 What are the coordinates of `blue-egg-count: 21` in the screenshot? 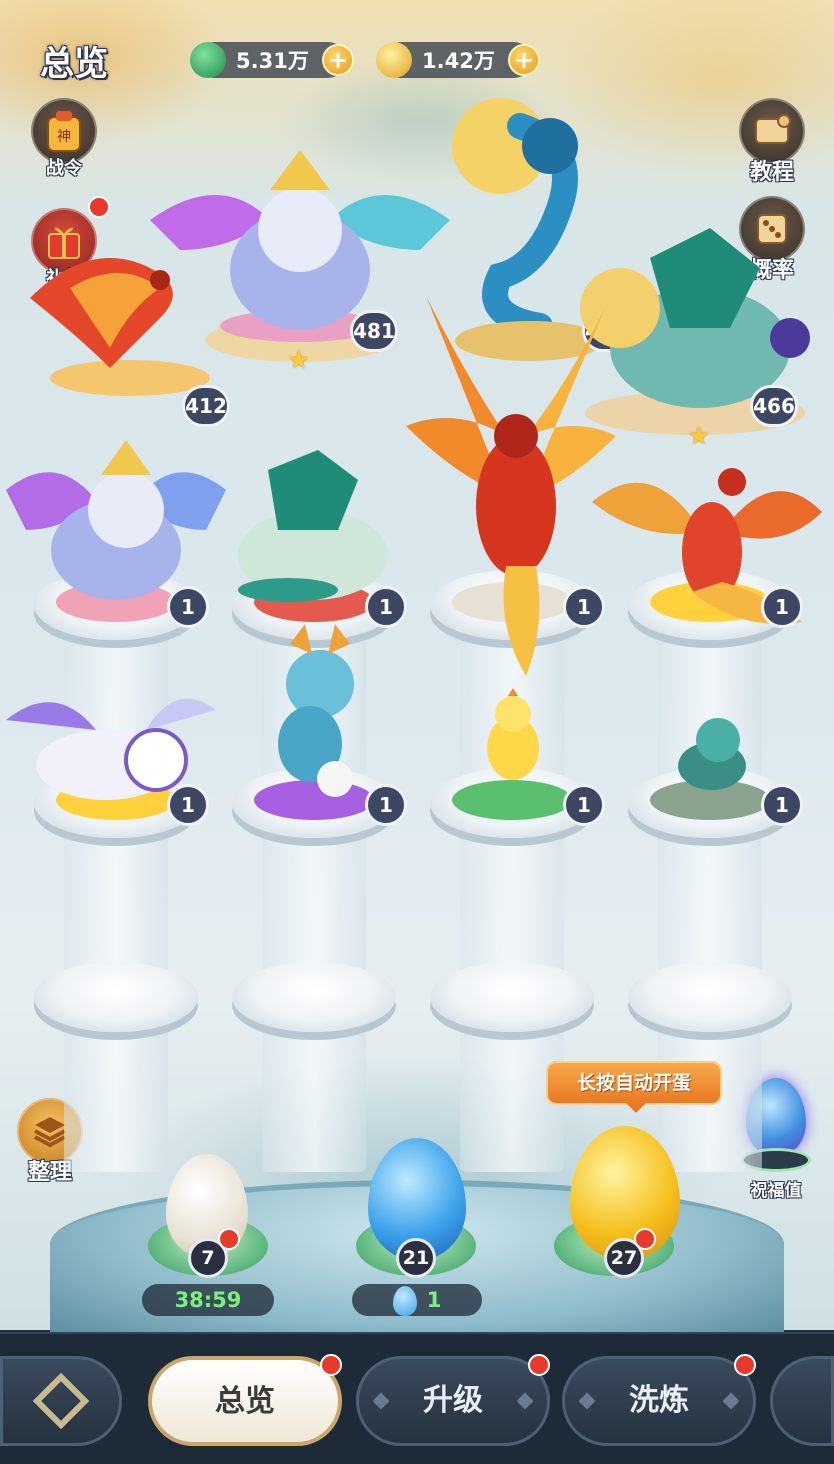 It's located at (416, 1258).